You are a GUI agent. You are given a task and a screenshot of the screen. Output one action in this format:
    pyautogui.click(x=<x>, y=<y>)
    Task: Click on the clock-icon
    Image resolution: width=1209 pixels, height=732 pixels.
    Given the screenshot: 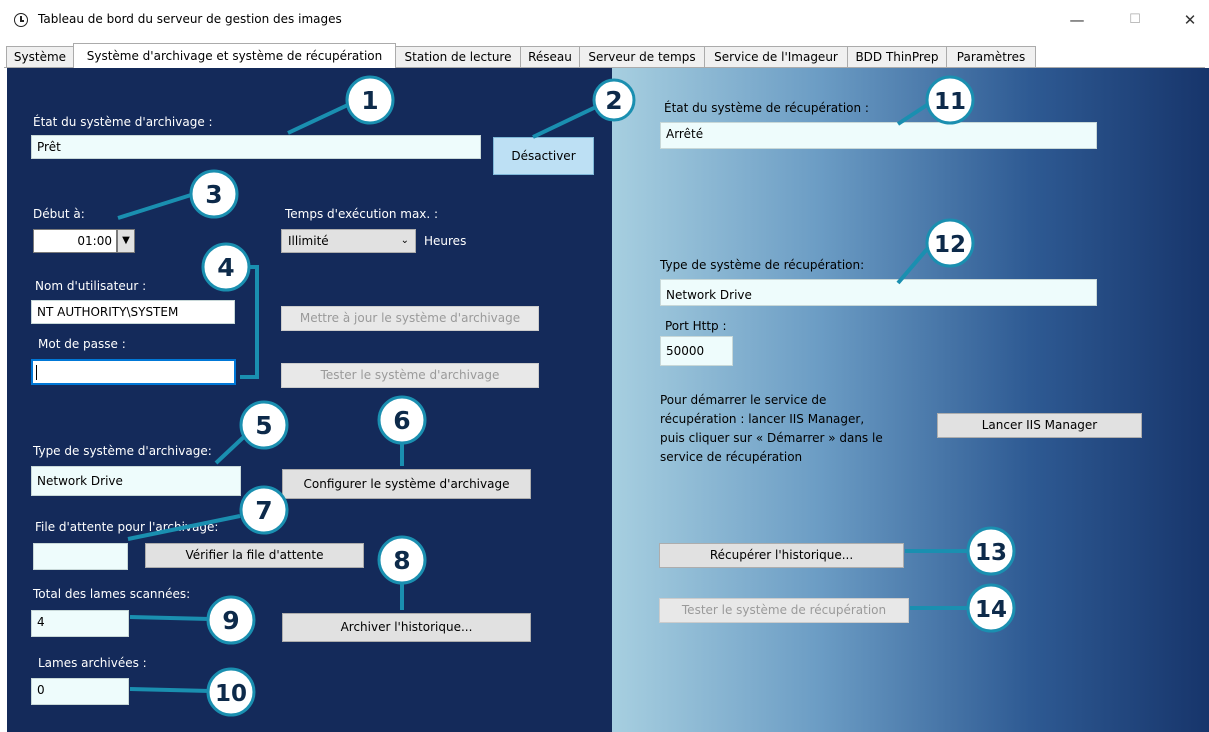 What is the action you would take?
    pyautogui.click(x=21, y=20)
    